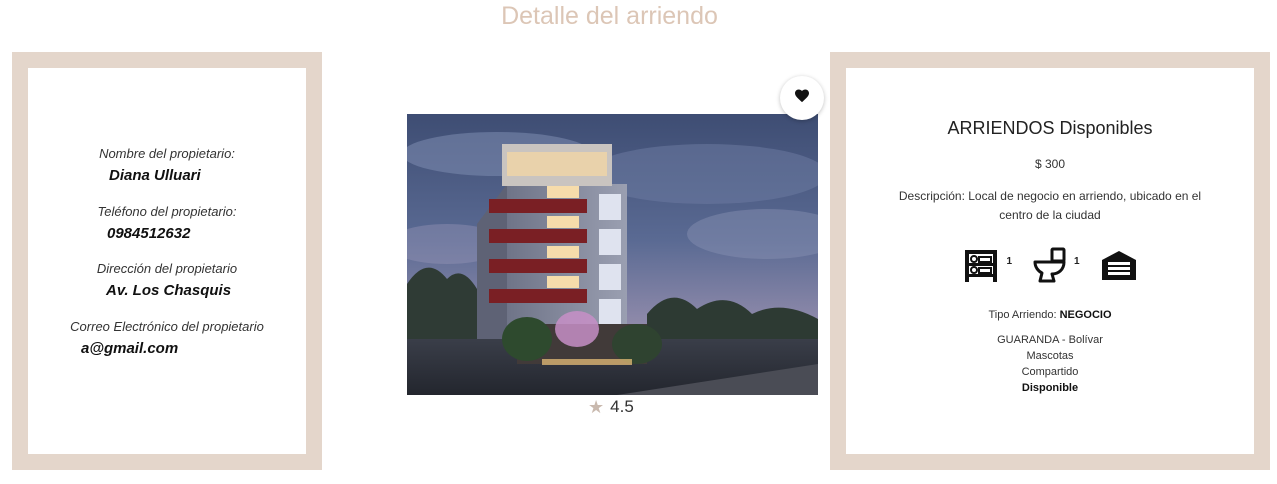 This screenshot has width=1277, height=484. Describe the element at coordinates (981, 267) in the screenshot. I see `bed-icon` at that location.